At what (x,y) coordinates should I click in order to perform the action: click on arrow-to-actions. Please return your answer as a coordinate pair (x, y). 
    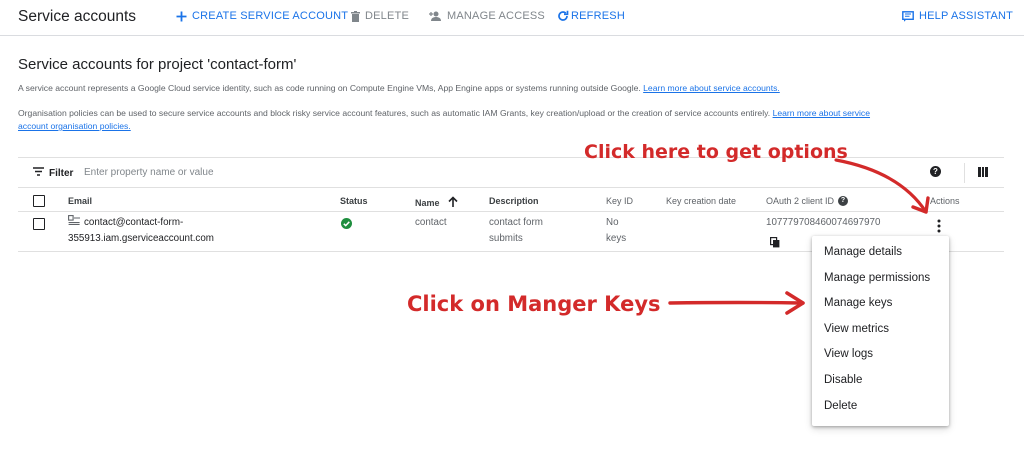
    Looking at the image, I should click on (882, 186).